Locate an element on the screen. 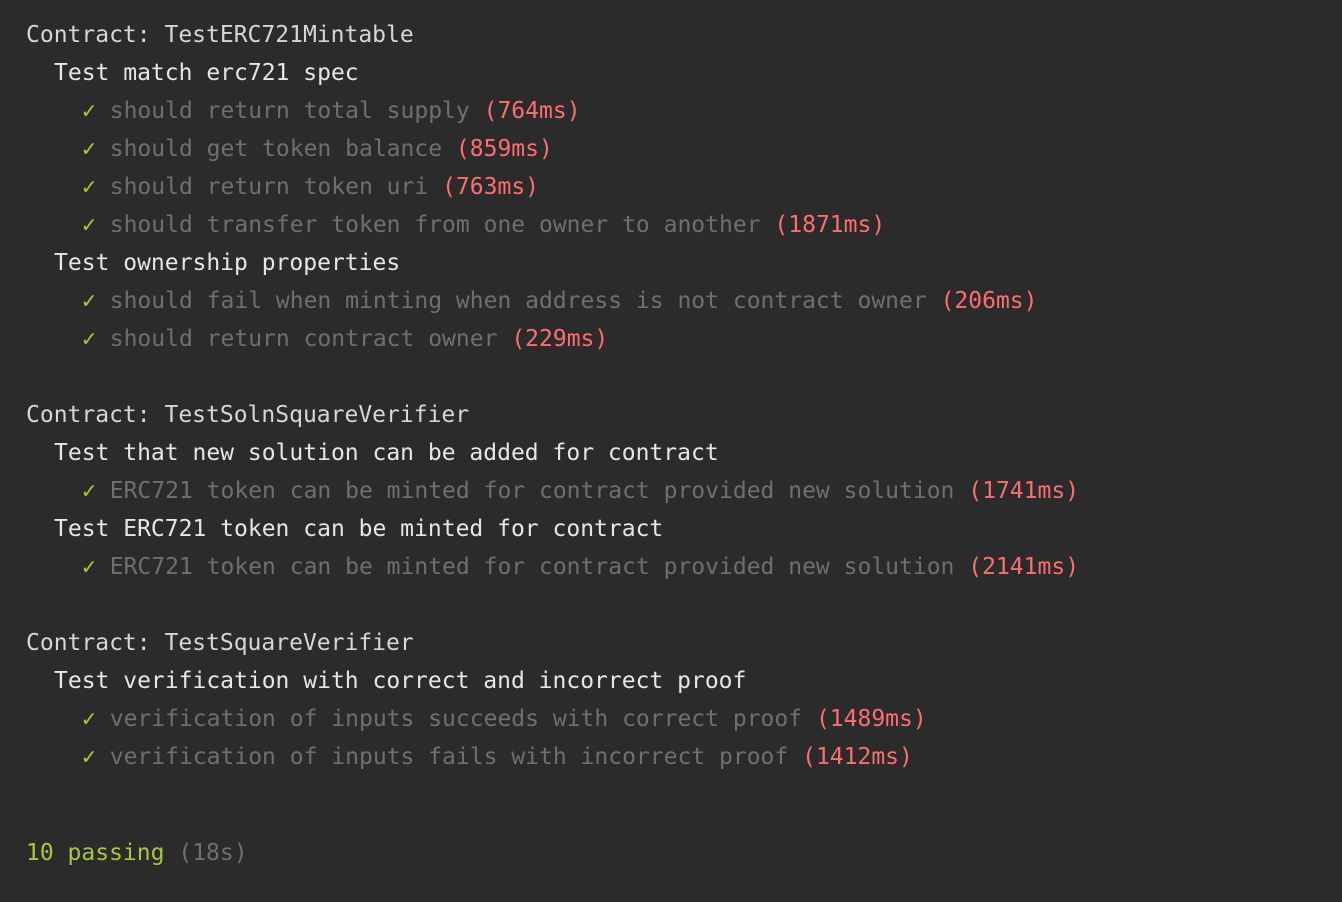 Image resolution: width=1342 pixels, height=902 pixels. test-duration: (1489ms) is located at coordinates (871, 719).